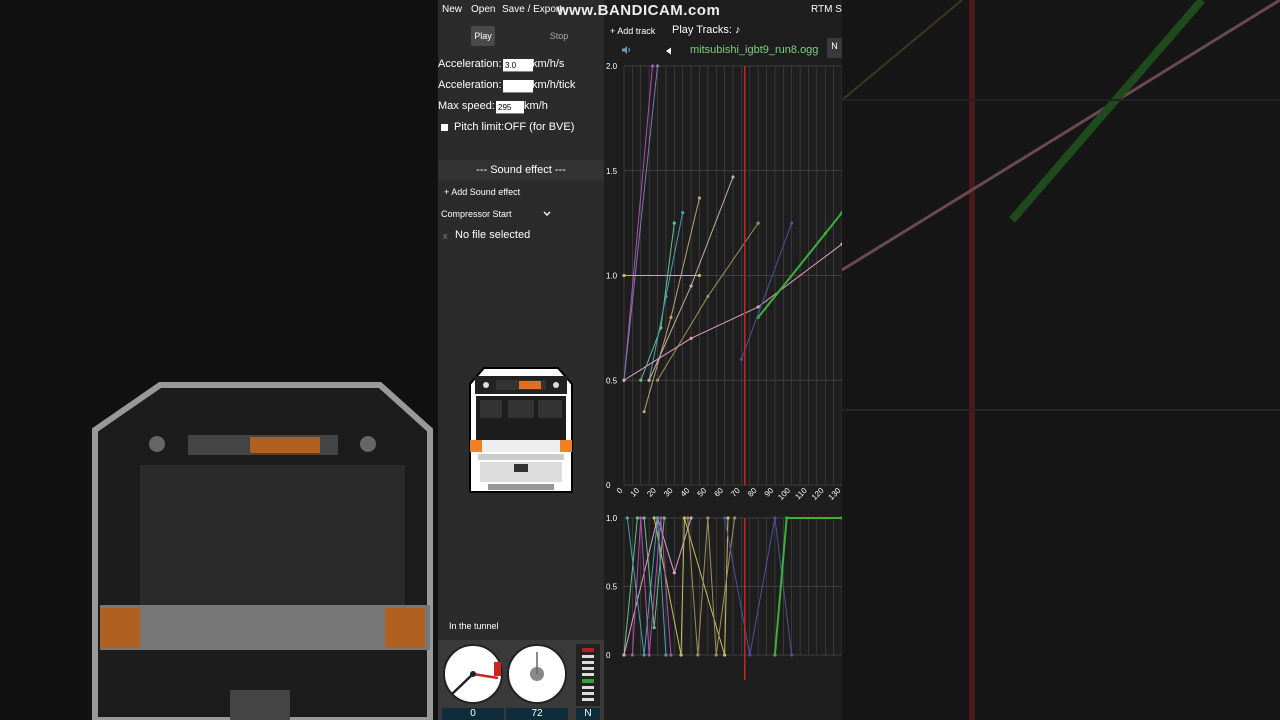 The width and height of the screenshot is (1280, 720). I want to click on x-tick-label: 120, so click(818, 494).